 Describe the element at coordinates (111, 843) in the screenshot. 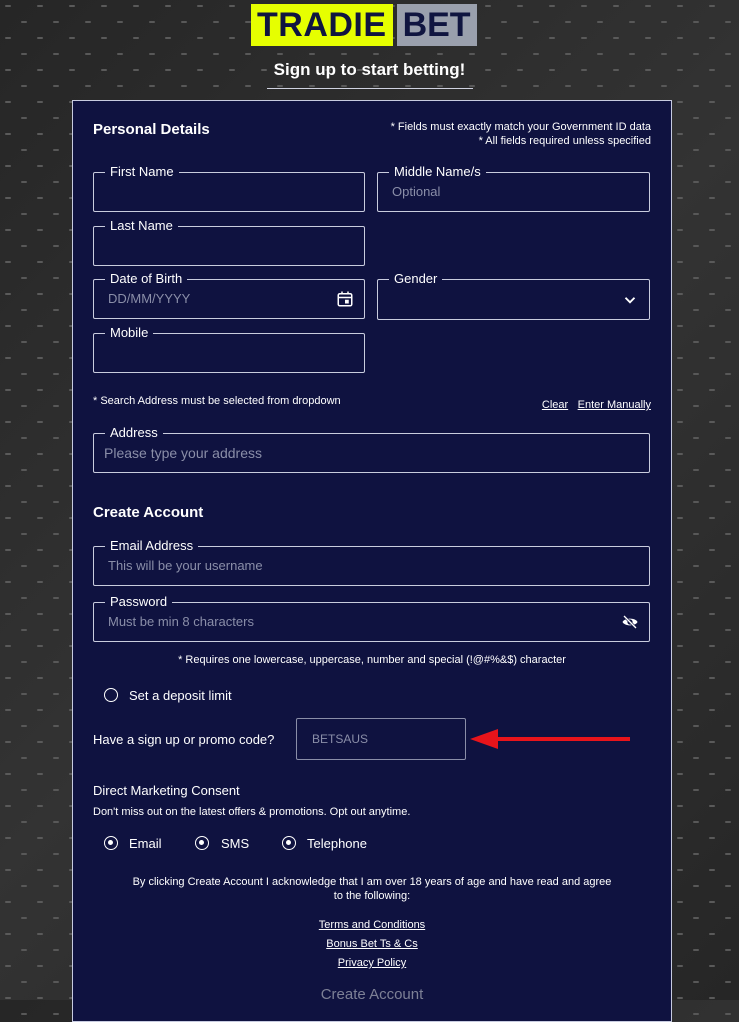

I see `email-consent-radio` at that location.